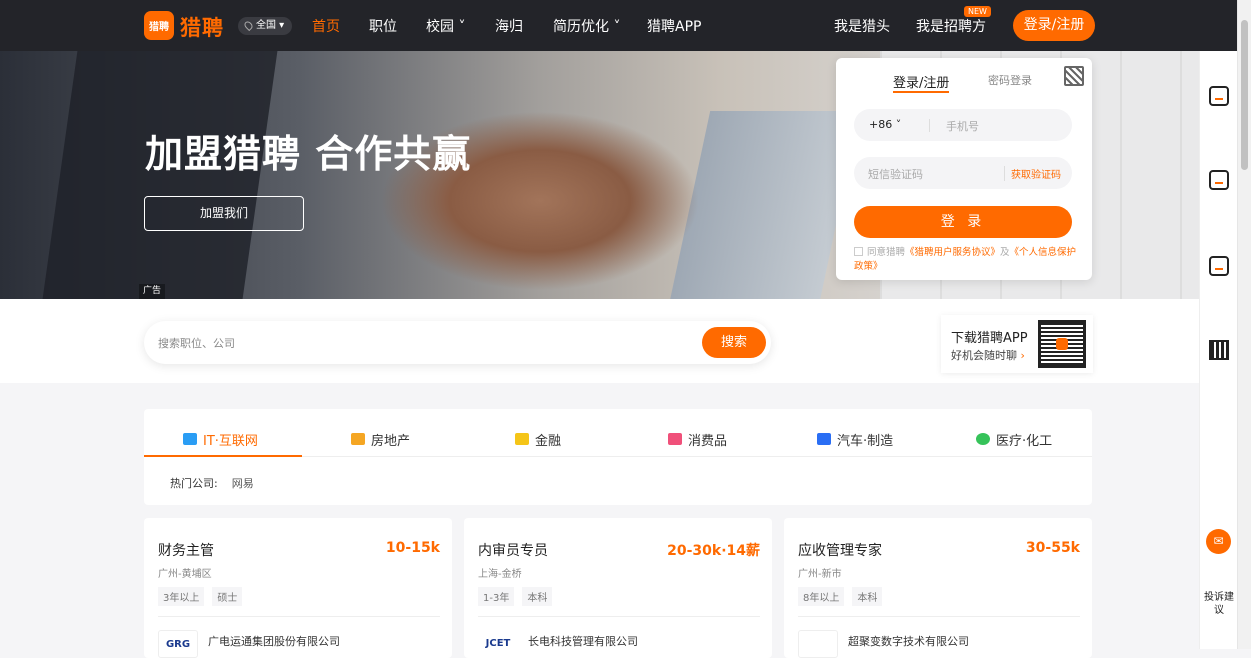 The width and height of the screenshot is (1251, 658). Describe the element at coordinates (983, 439) in the screenshot. I see `flask-icon` at that location.